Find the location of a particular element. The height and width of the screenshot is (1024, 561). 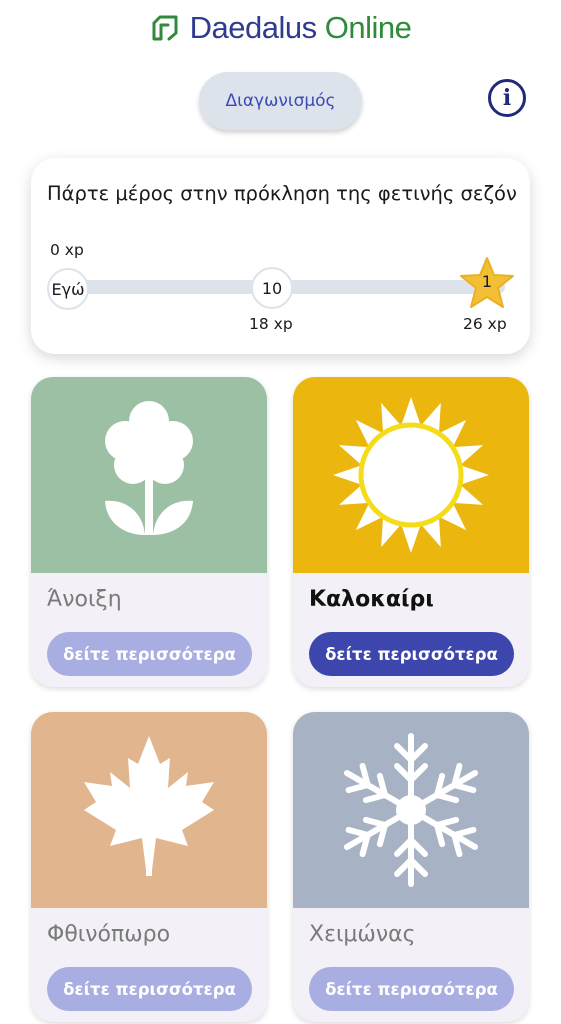

flower-icon is located at coordinates (149, 468).